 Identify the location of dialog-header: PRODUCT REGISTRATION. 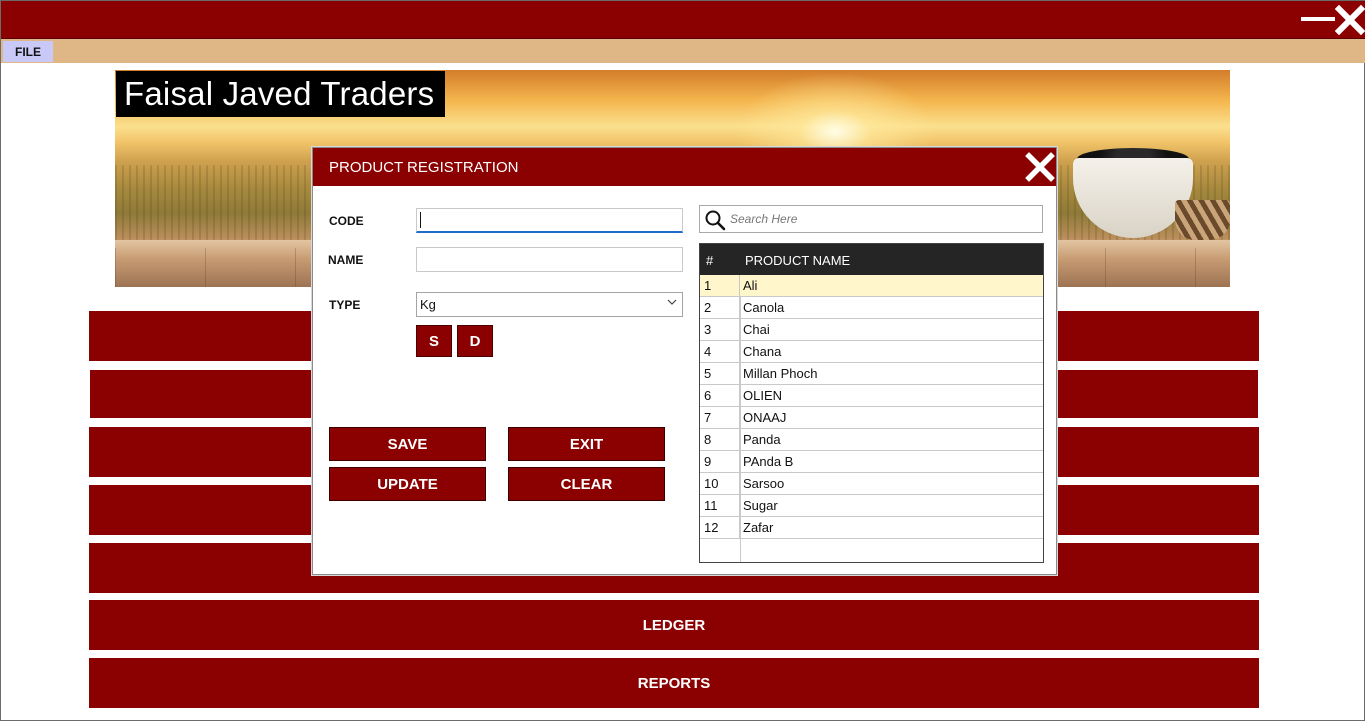
(684, 167).